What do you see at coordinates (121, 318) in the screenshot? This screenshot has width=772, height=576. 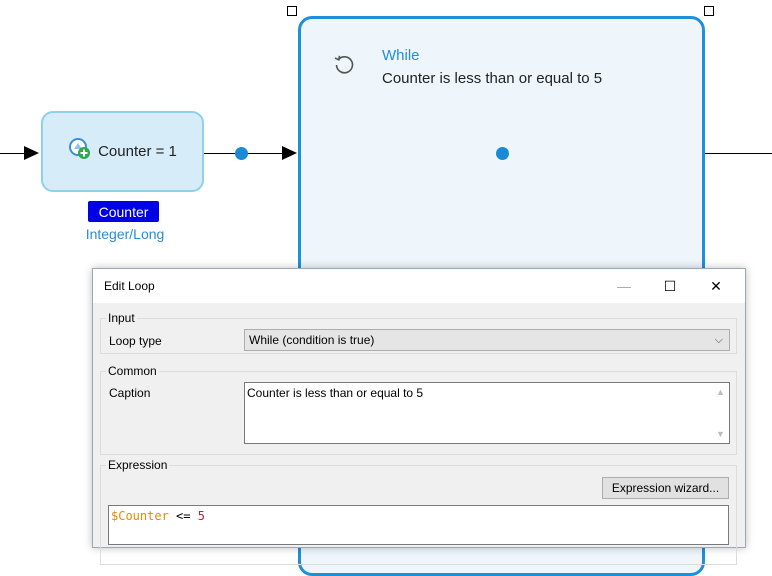 I see `input-group-legend: Input` at bounding box center [121, 318].